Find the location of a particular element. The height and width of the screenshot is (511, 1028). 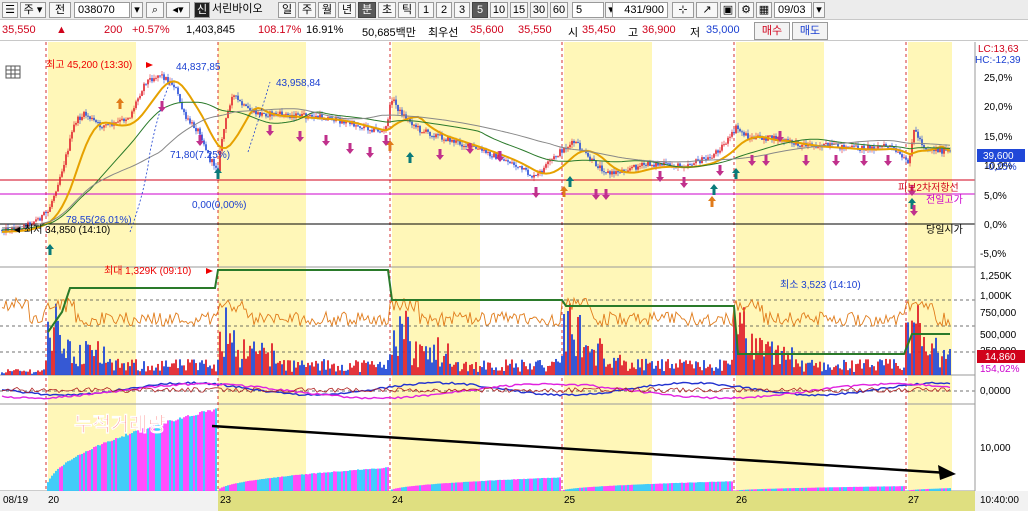

sell-button: 매도 is located at coordinates (810, 31).